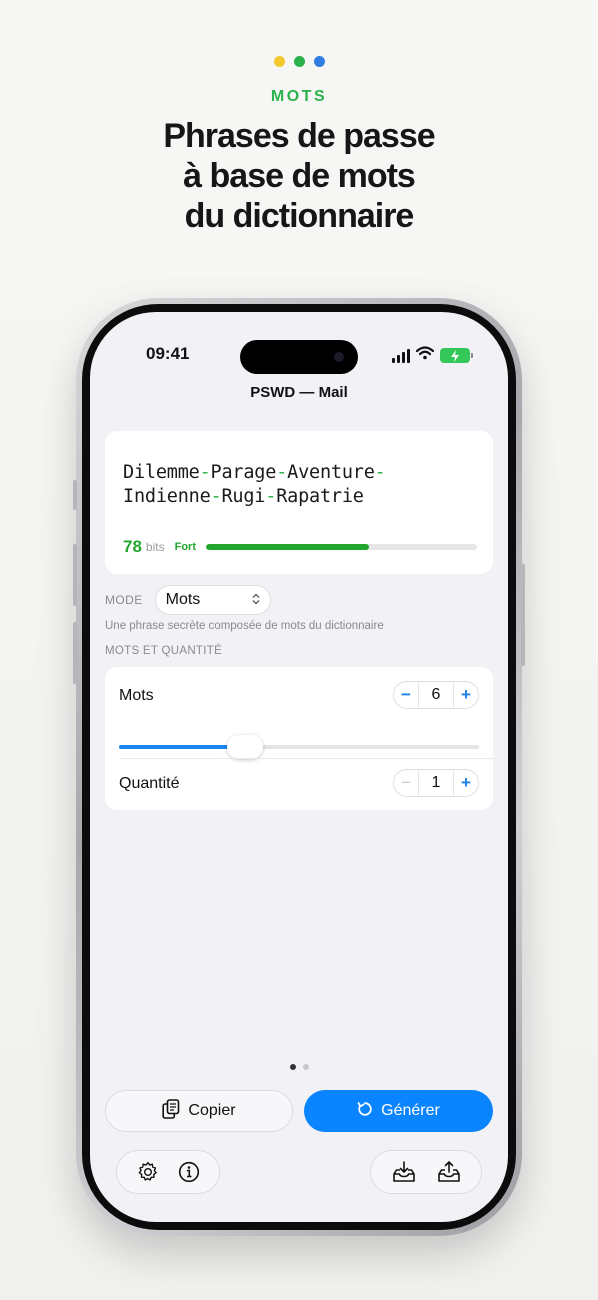 The height and width of the screenshot is (1300, 598). I want to click on words-increment-button: +, so click(466, 695).